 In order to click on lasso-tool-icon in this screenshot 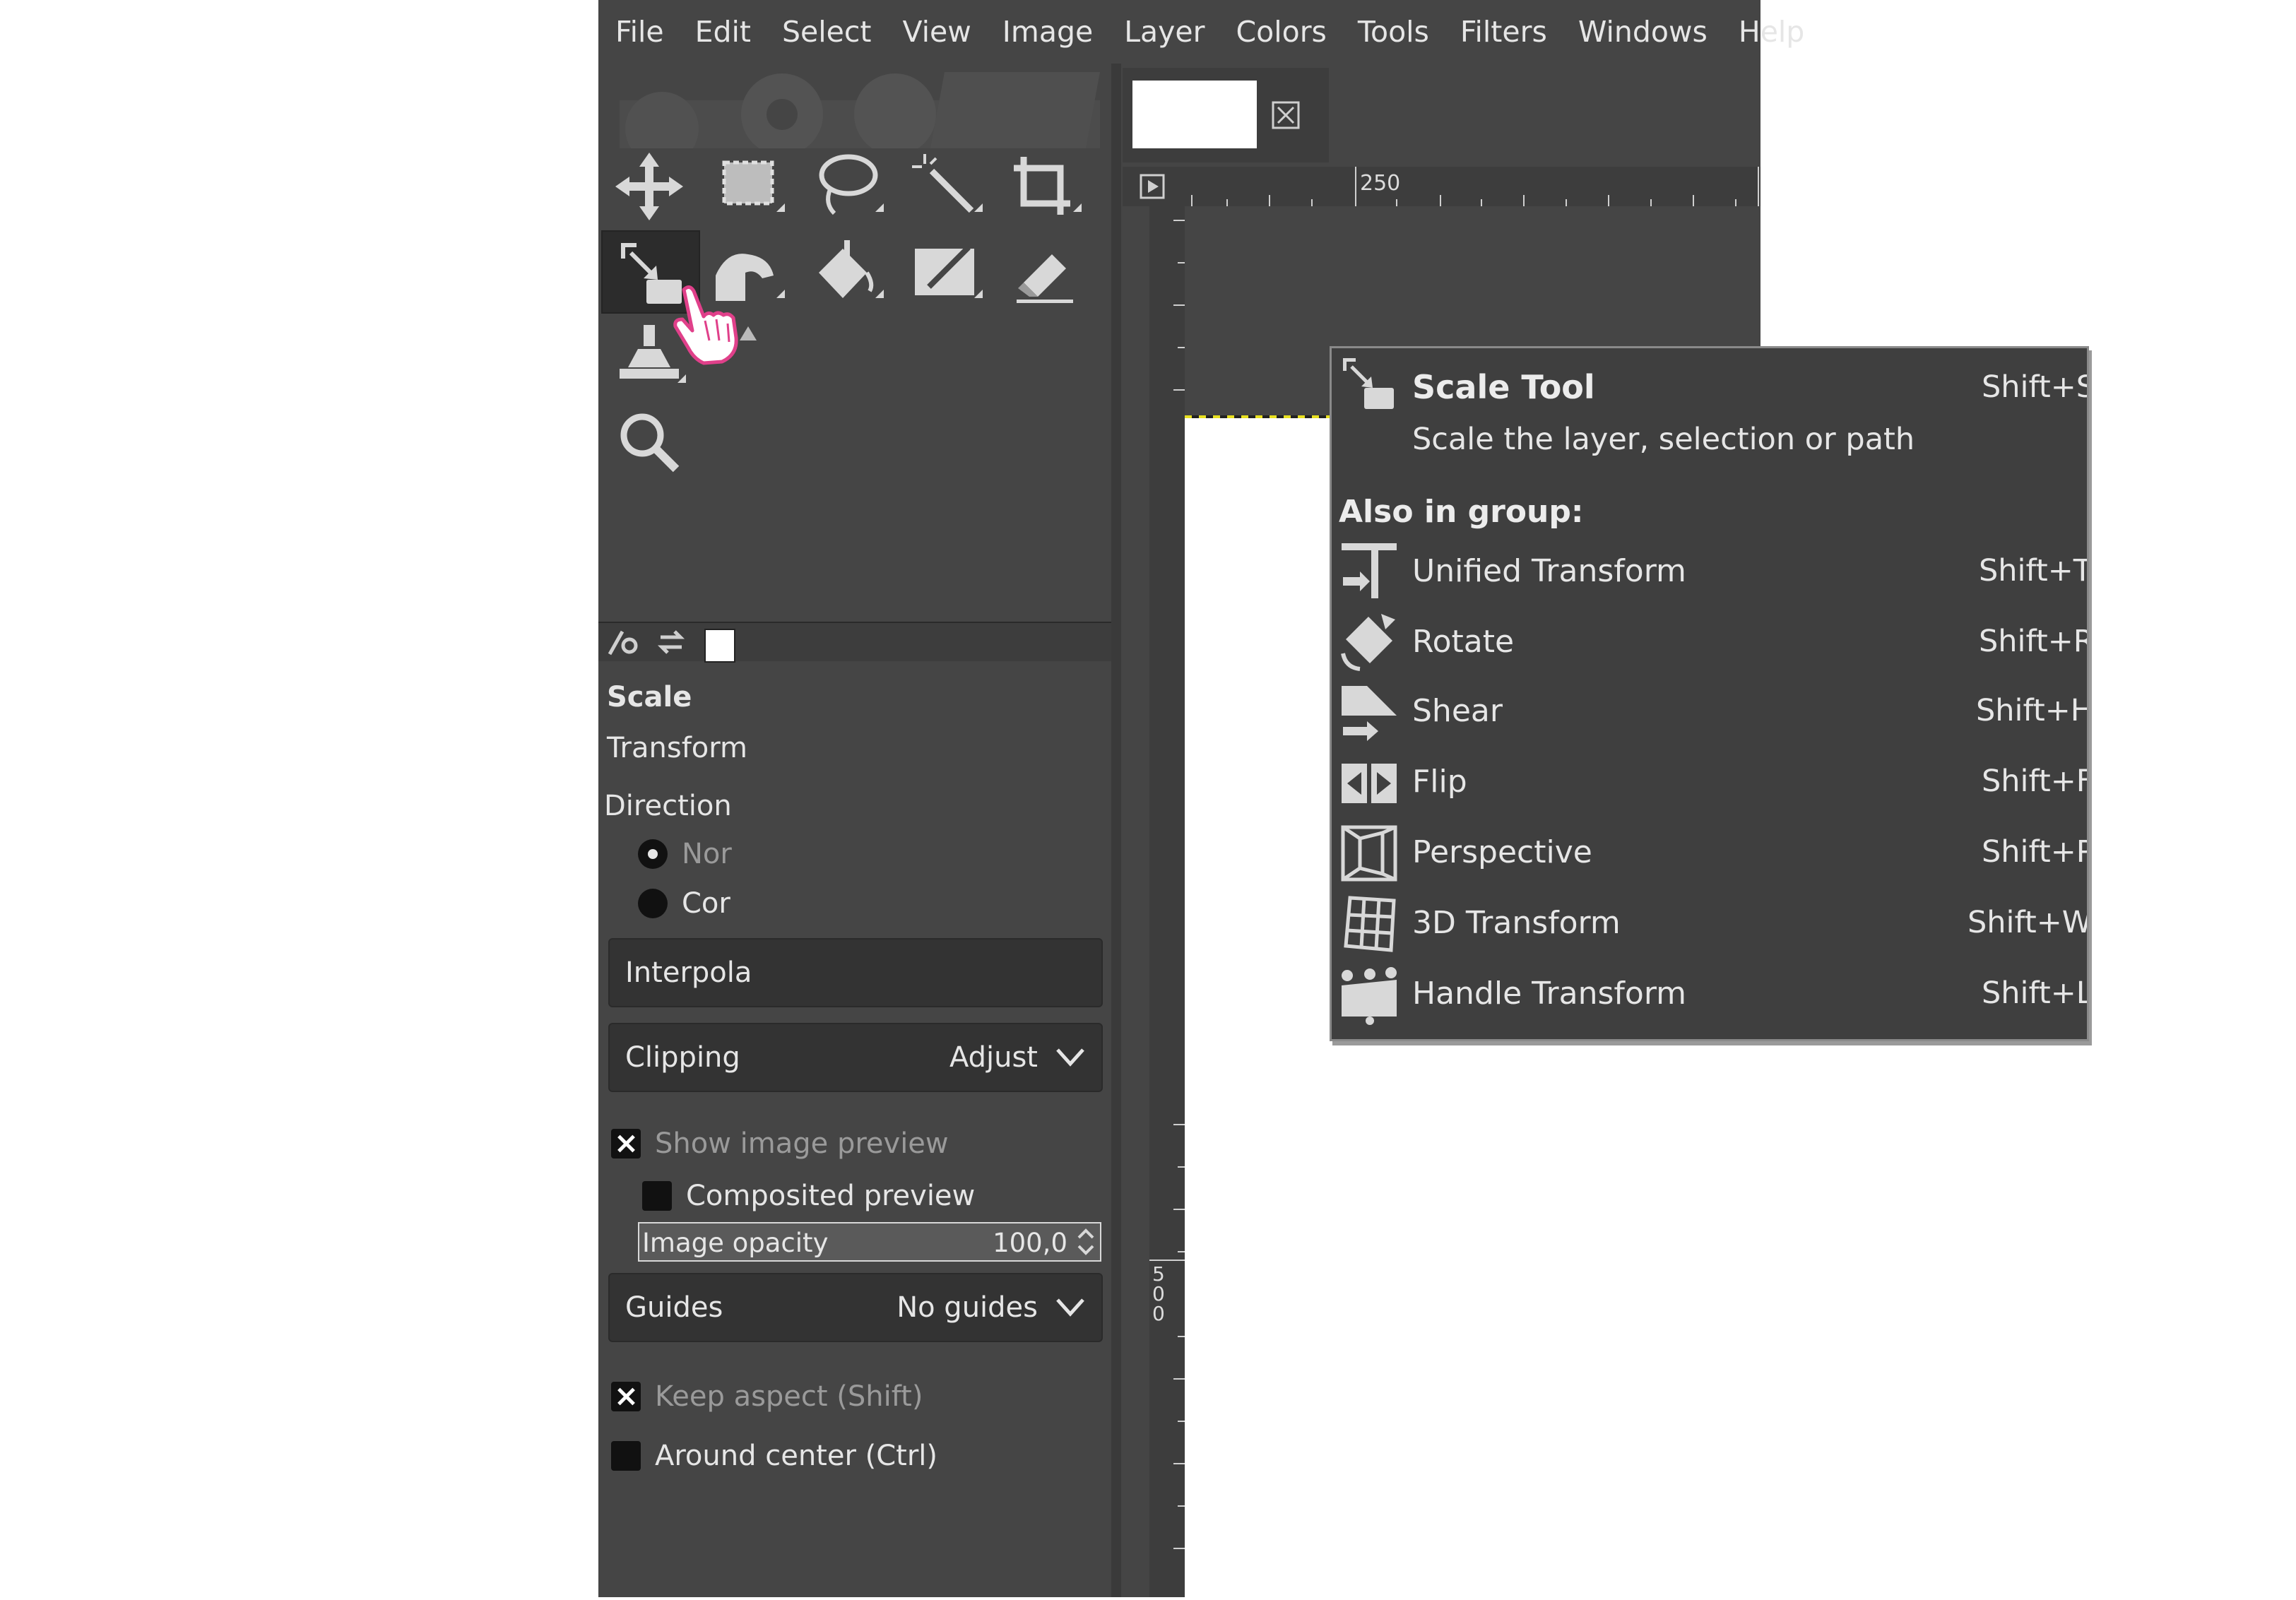, I will do `click(847, 186)`.